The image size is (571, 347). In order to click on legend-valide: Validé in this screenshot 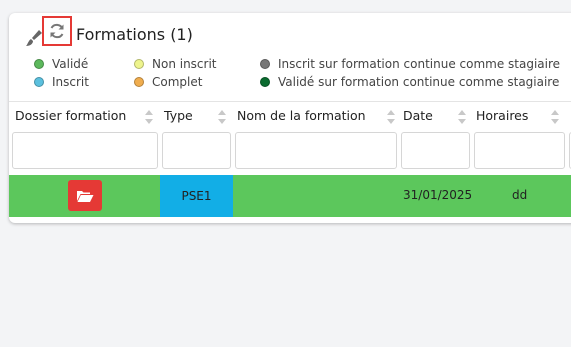, I will do `click(61, 64)`.